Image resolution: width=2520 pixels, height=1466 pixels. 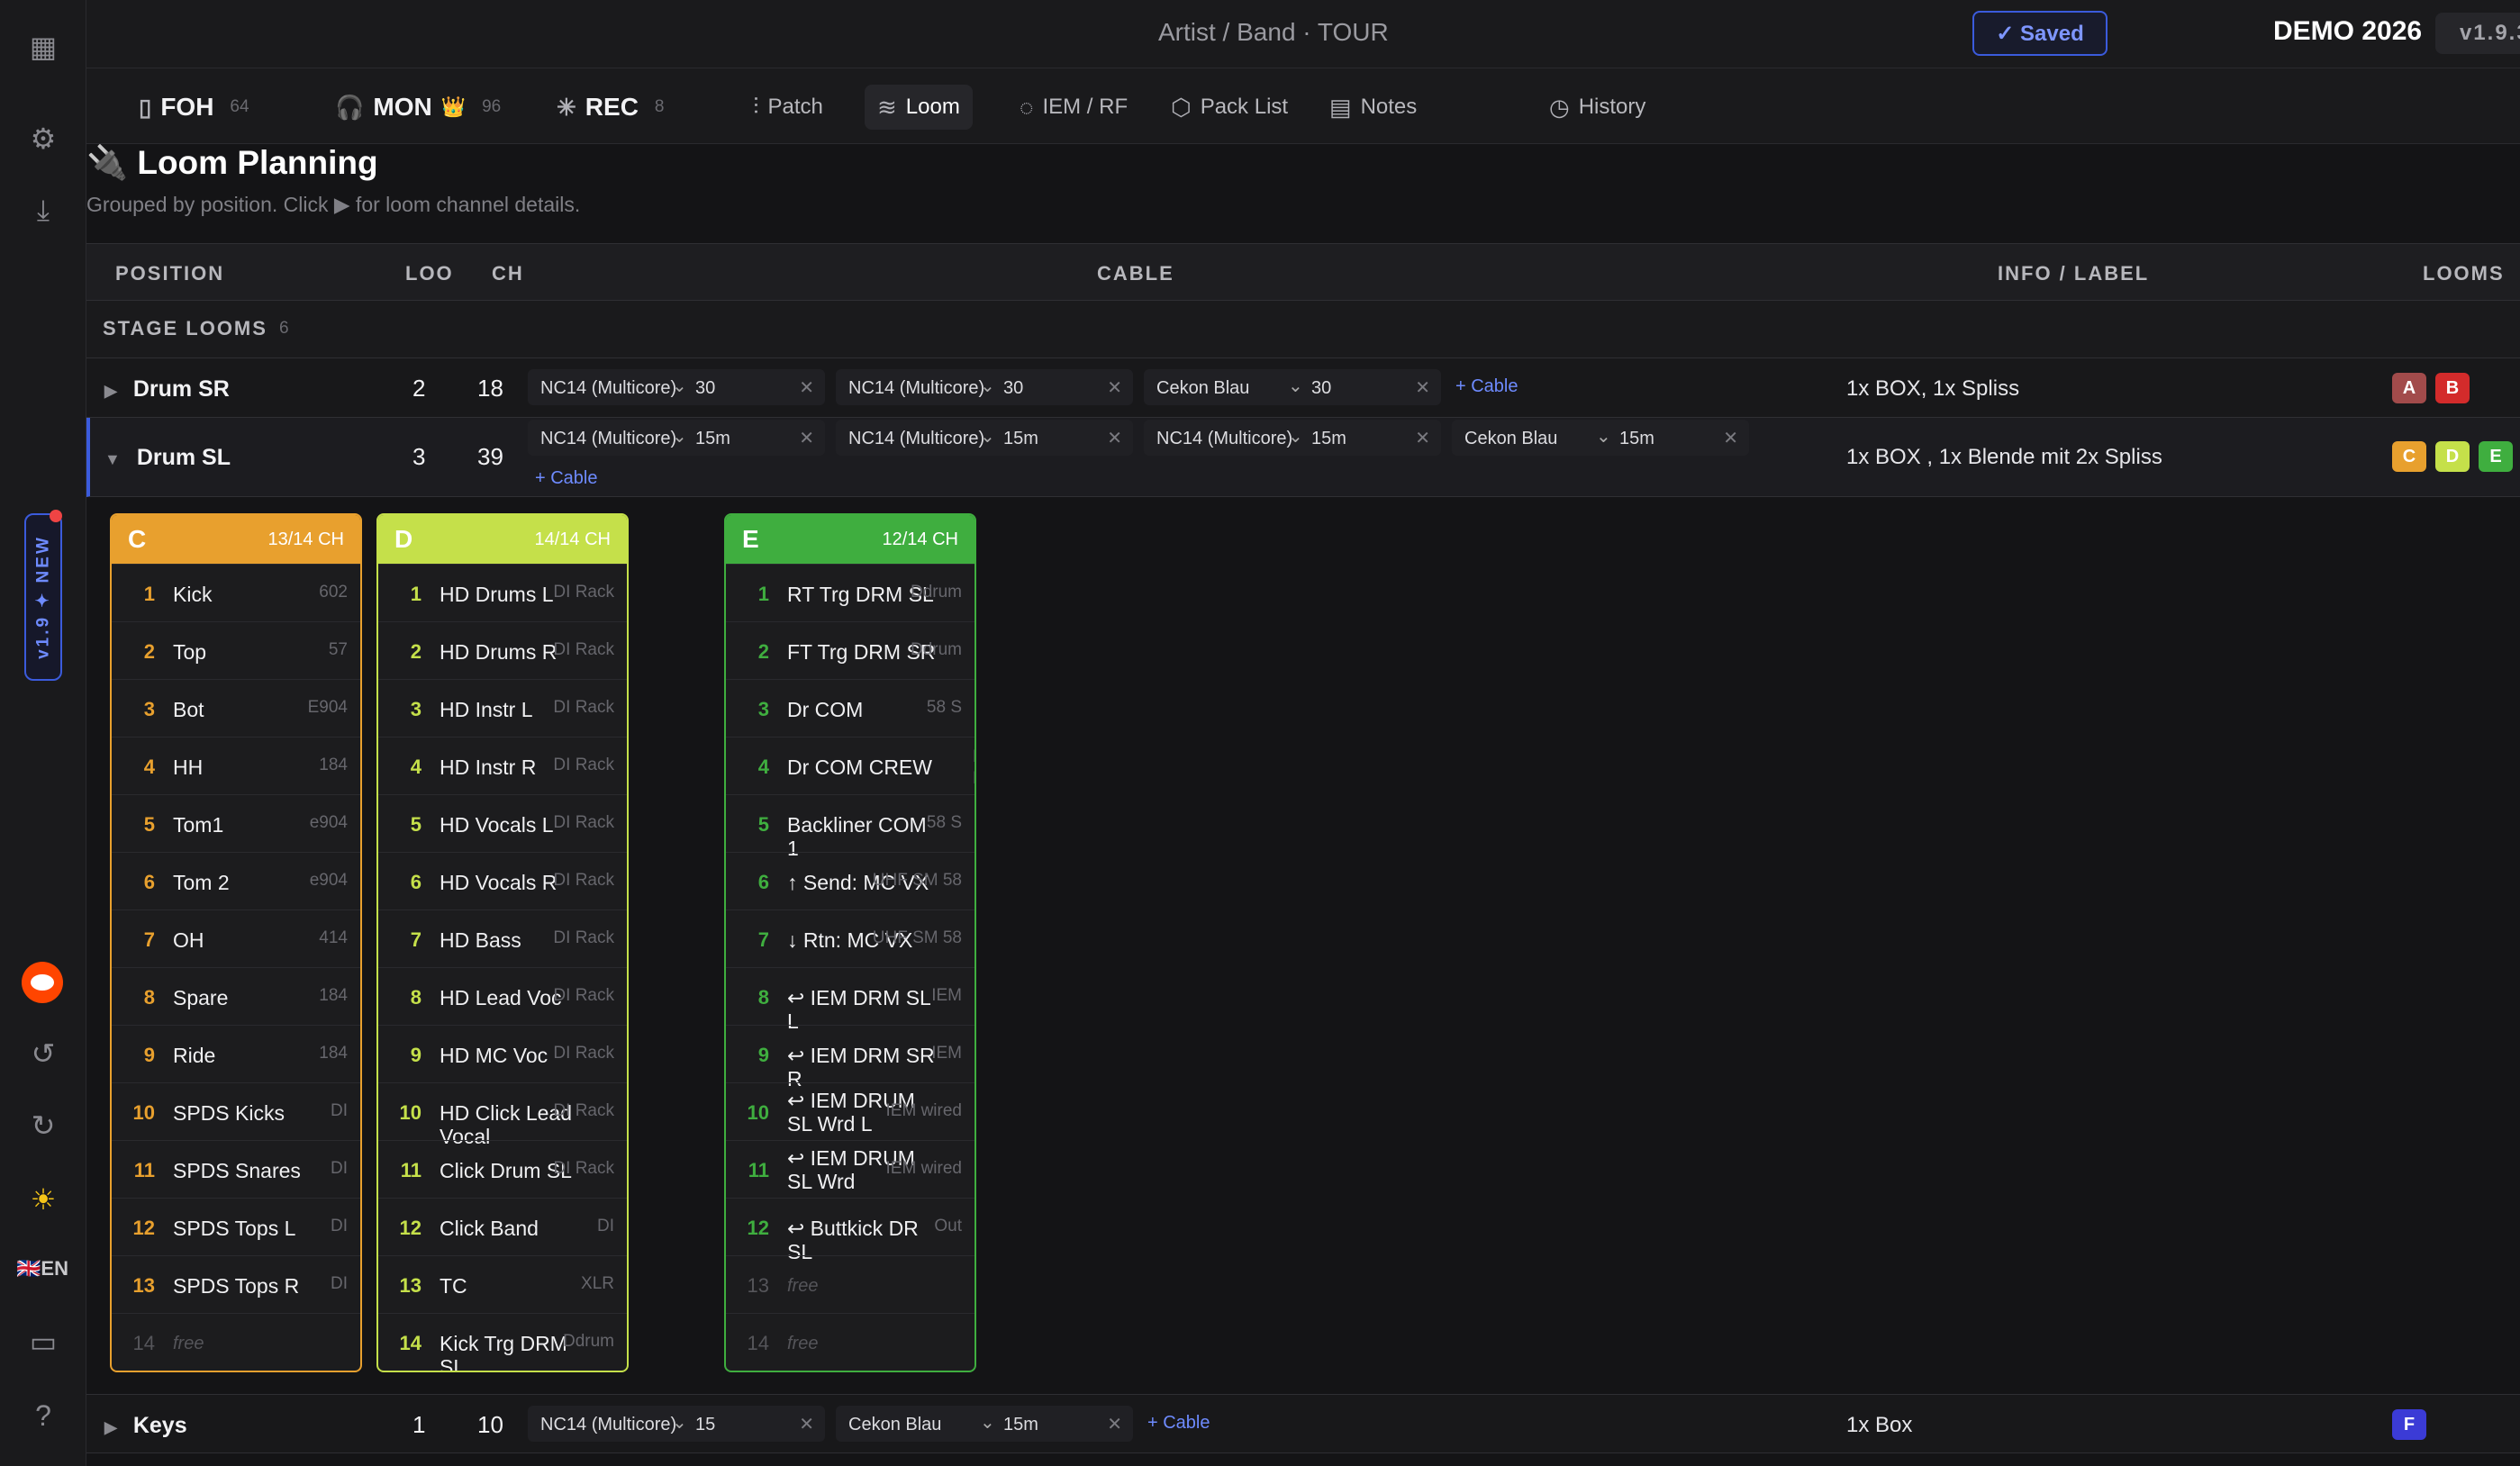 I want to click on cable-select: NC14 (Multicore) ⌄ 15 ✕, so click(x=676, y=1424).